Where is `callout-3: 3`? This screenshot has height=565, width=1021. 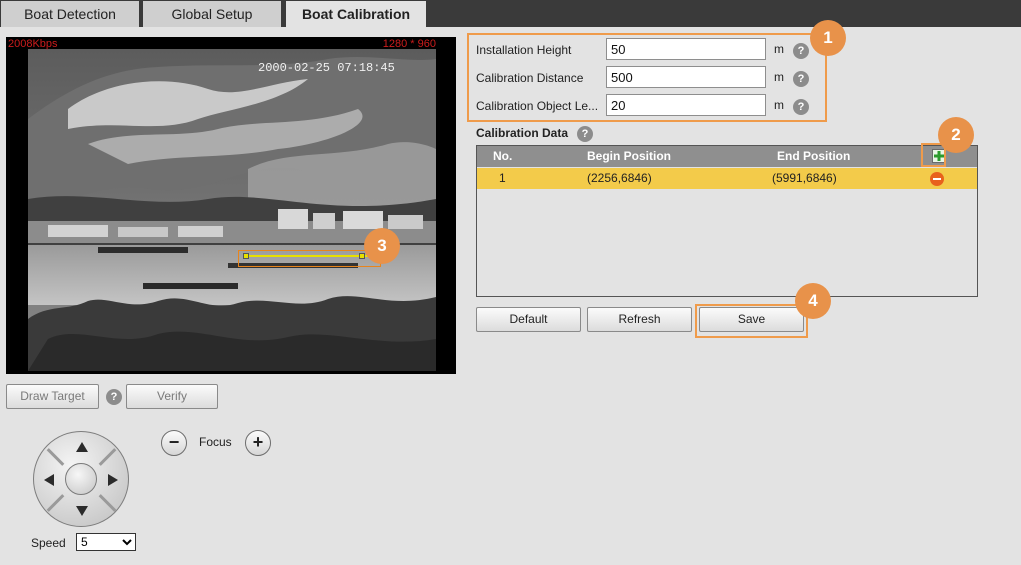 callout-3: 3 is located at coordinates (382, 246).